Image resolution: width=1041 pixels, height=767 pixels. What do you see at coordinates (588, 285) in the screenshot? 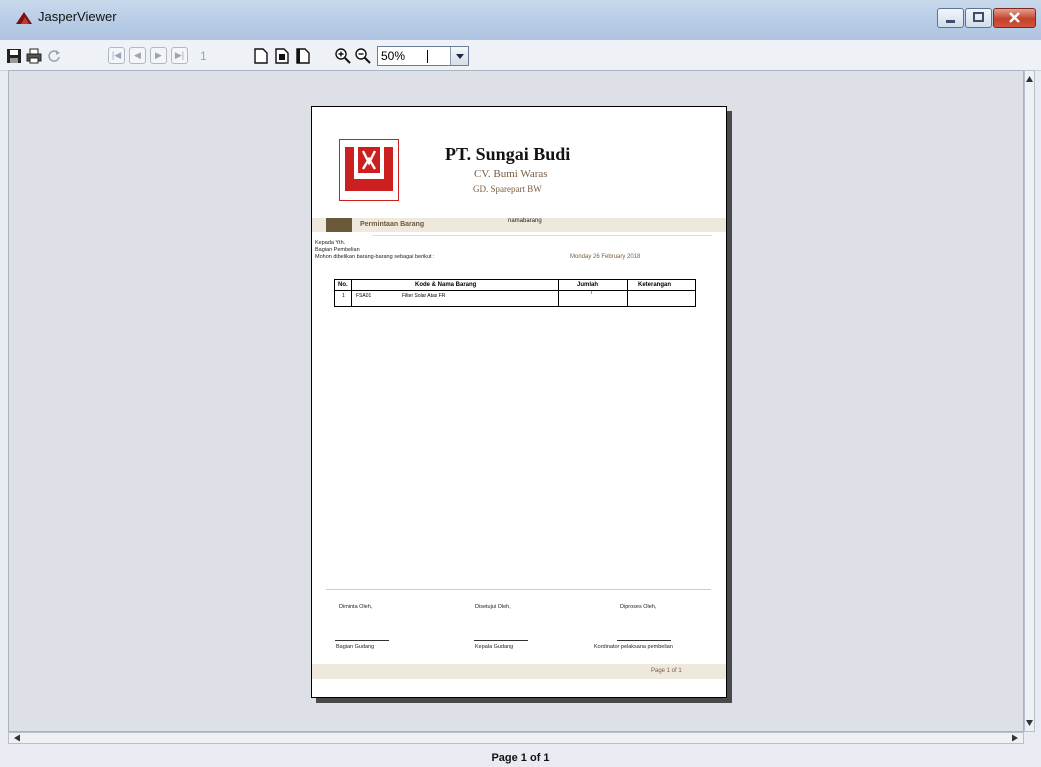
I see `header-qty: Jumlah` at bounding box center [588, 285].